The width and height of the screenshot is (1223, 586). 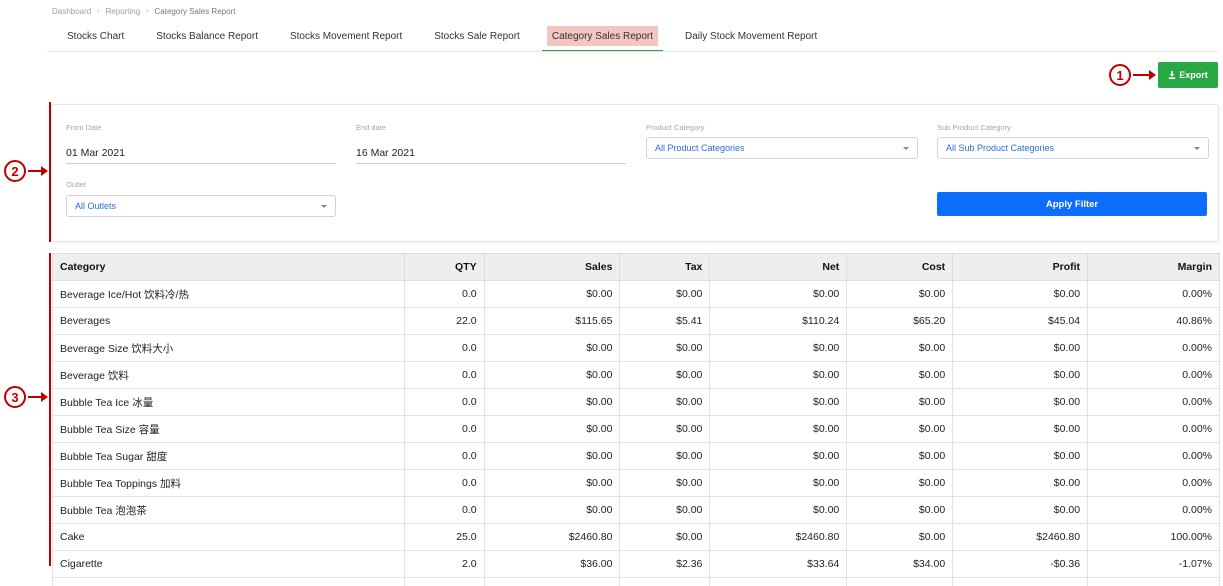 What do you see at coordinates (1000, 148) in the screenshot?
I see `sub-product-category-value: All Sub Product Categories` at bounding box center [1000, 148].